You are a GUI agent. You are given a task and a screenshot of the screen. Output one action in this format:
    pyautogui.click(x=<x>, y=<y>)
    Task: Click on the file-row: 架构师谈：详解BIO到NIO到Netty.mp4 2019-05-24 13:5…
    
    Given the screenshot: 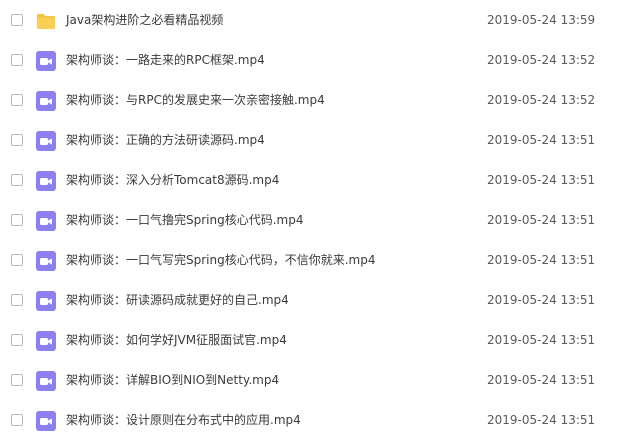 What is the action you would take?
    pyautogui.click(x=314, y=381)
    